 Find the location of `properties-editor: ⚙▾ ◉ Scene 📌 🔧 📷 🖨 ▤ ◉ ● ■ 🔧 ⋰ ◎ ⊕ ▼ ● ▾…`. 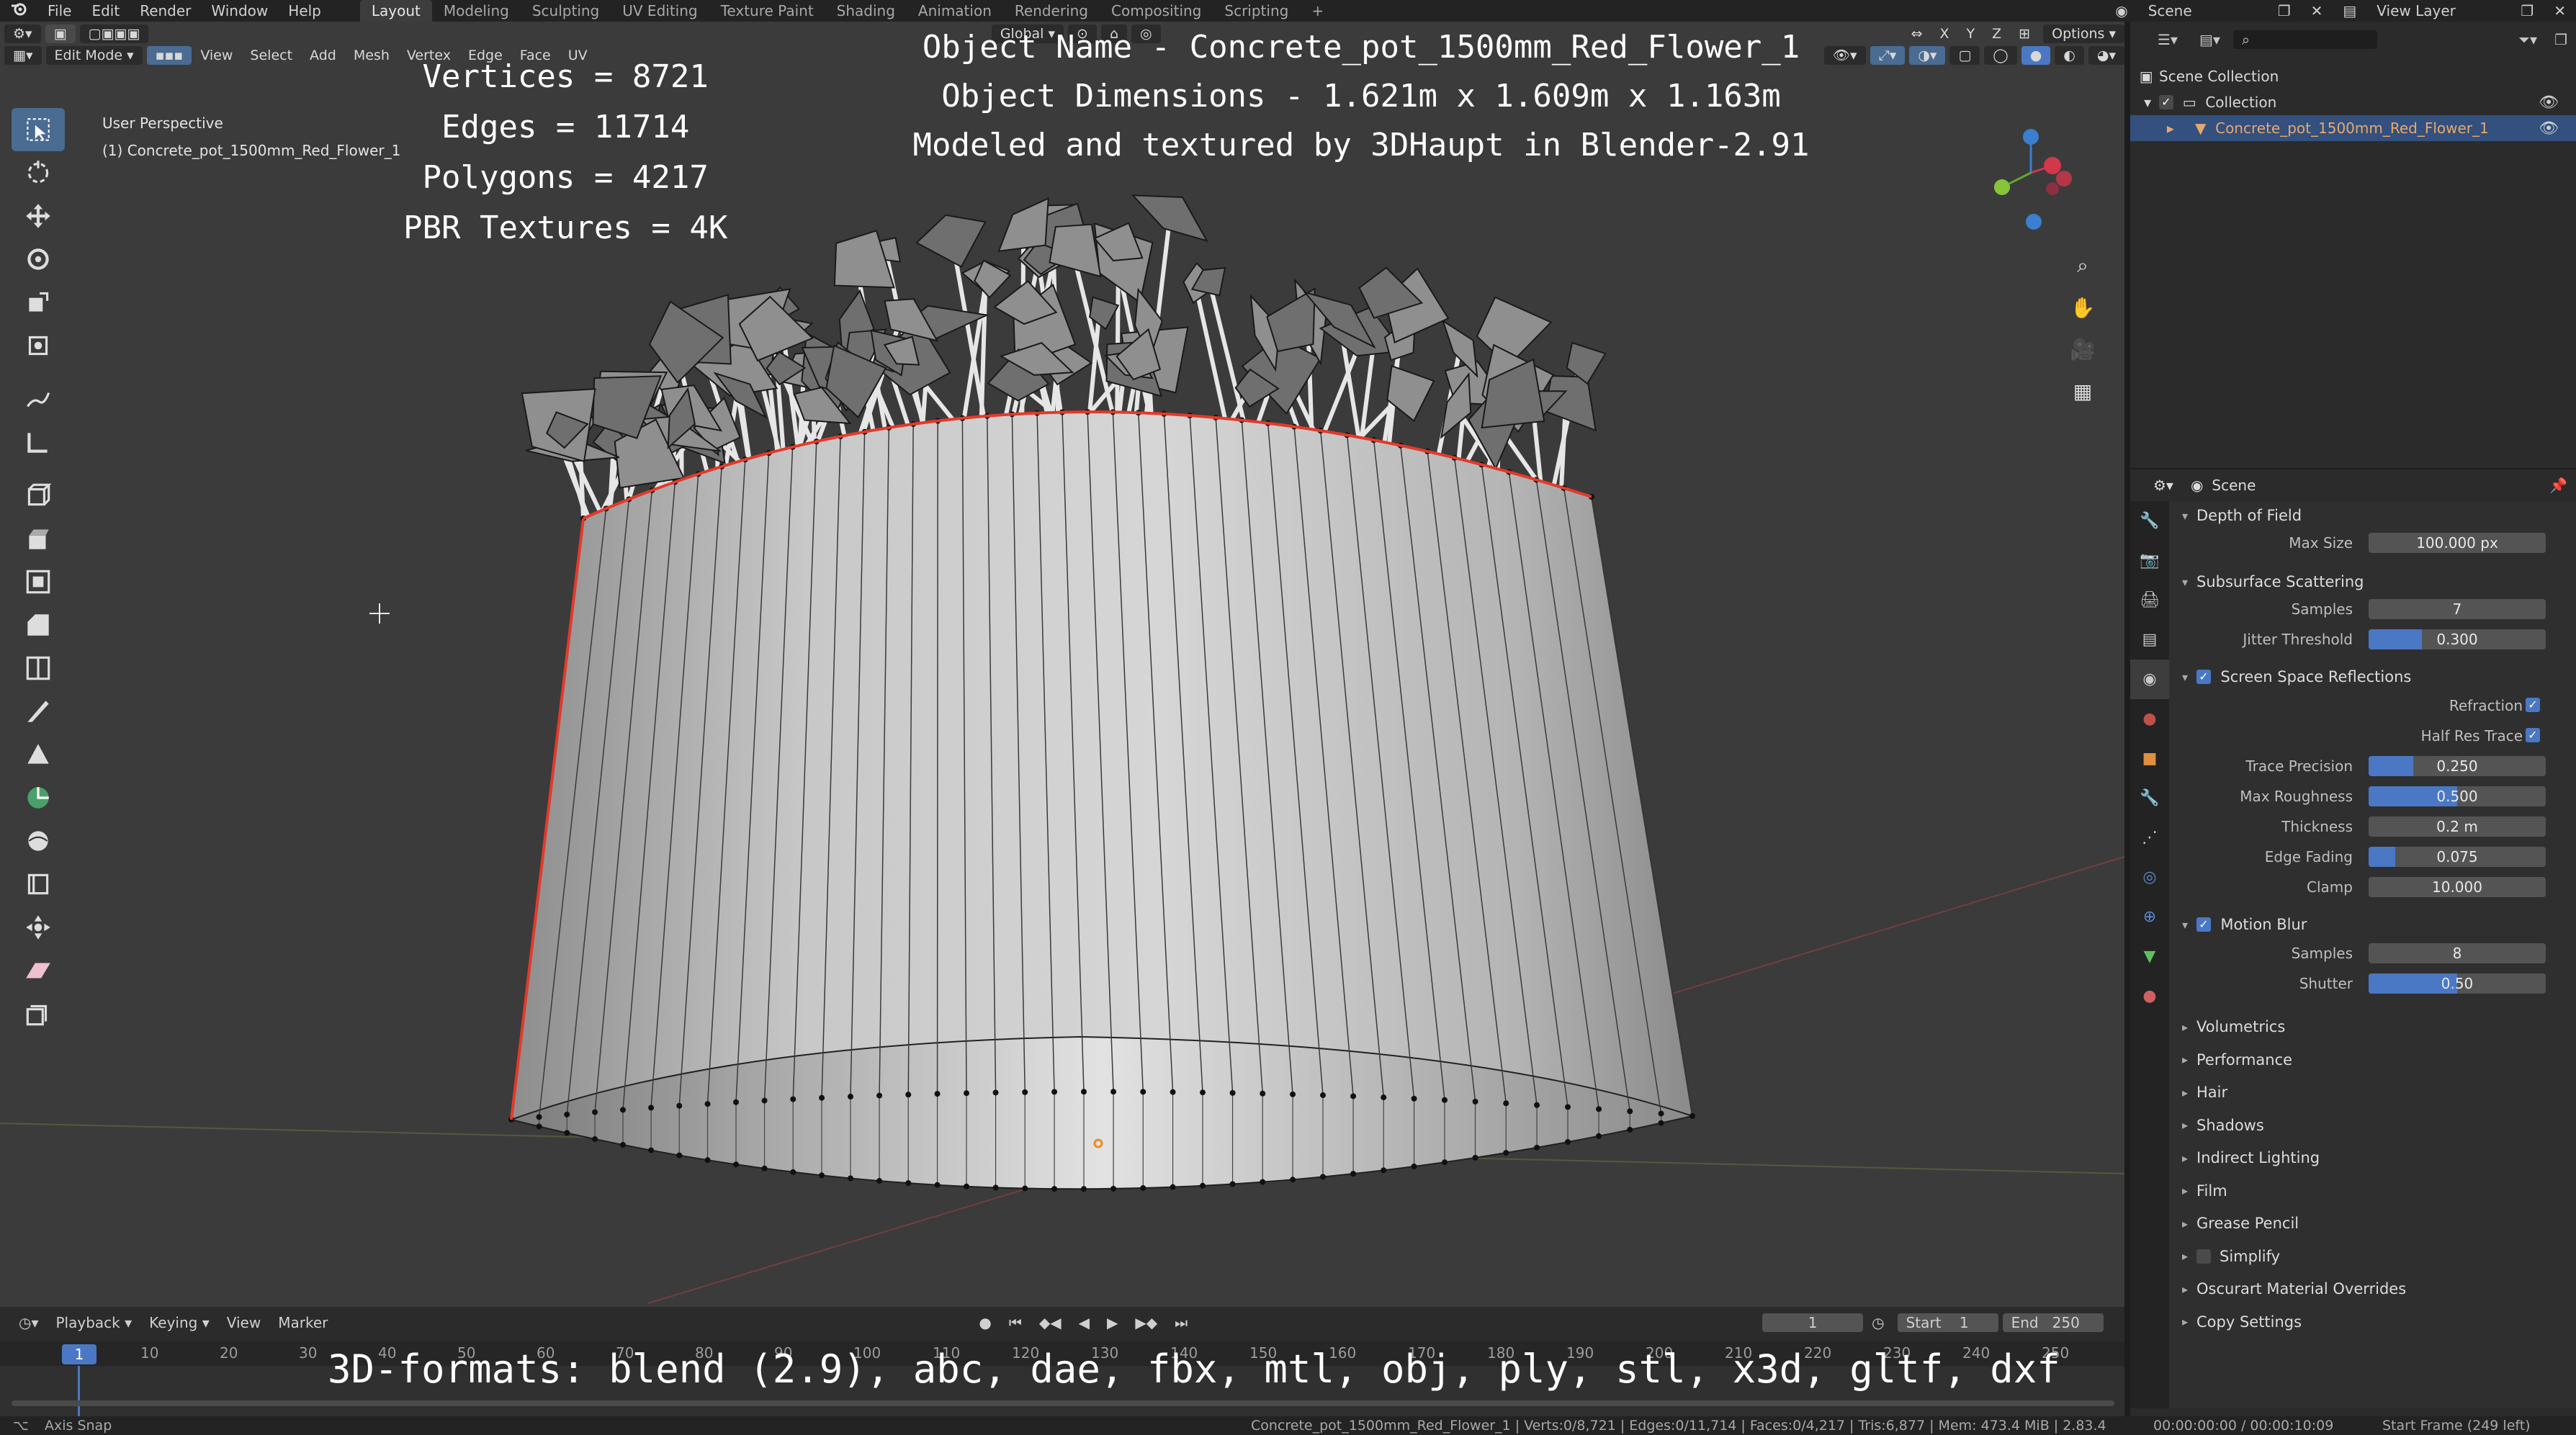

properties-editor: ⚙▾ ◉ Scene 📌 🔧 📷 🖨 ▤ ◉ ● ■ 🔧 ⋰ ◎ ⊕ ▼ ● ▾… is located at coordinates (2353, 943).